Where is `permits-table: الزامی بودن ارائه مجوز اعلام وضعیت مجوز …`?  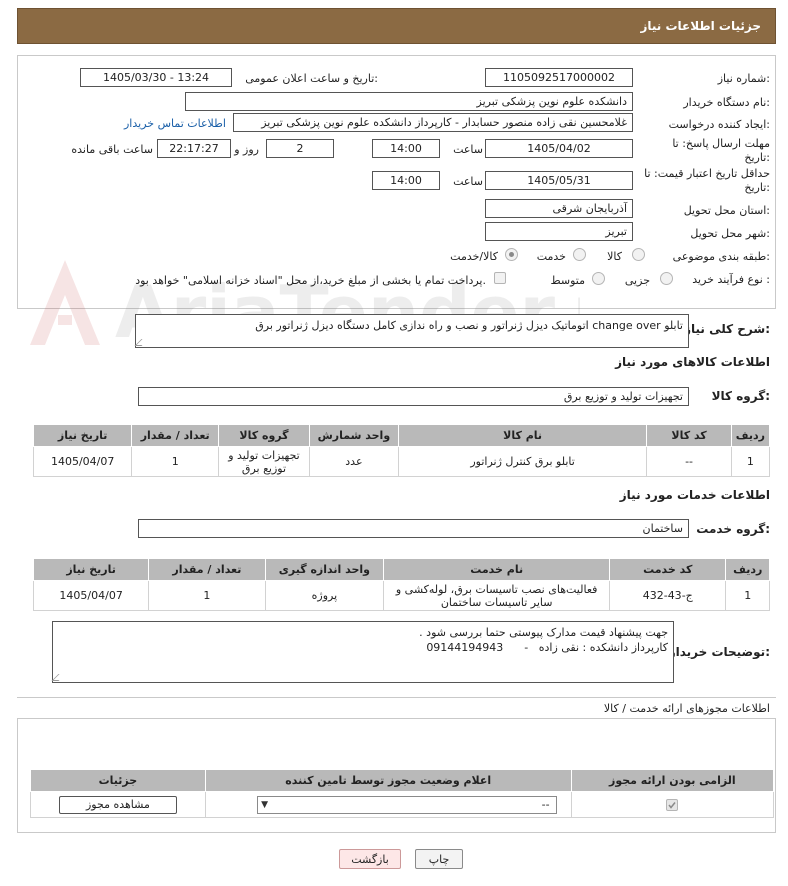
permits-table: الزامی بودن ارائه مجوز اعلام وضعیت مجوز … is located at coordinates (402, 793).